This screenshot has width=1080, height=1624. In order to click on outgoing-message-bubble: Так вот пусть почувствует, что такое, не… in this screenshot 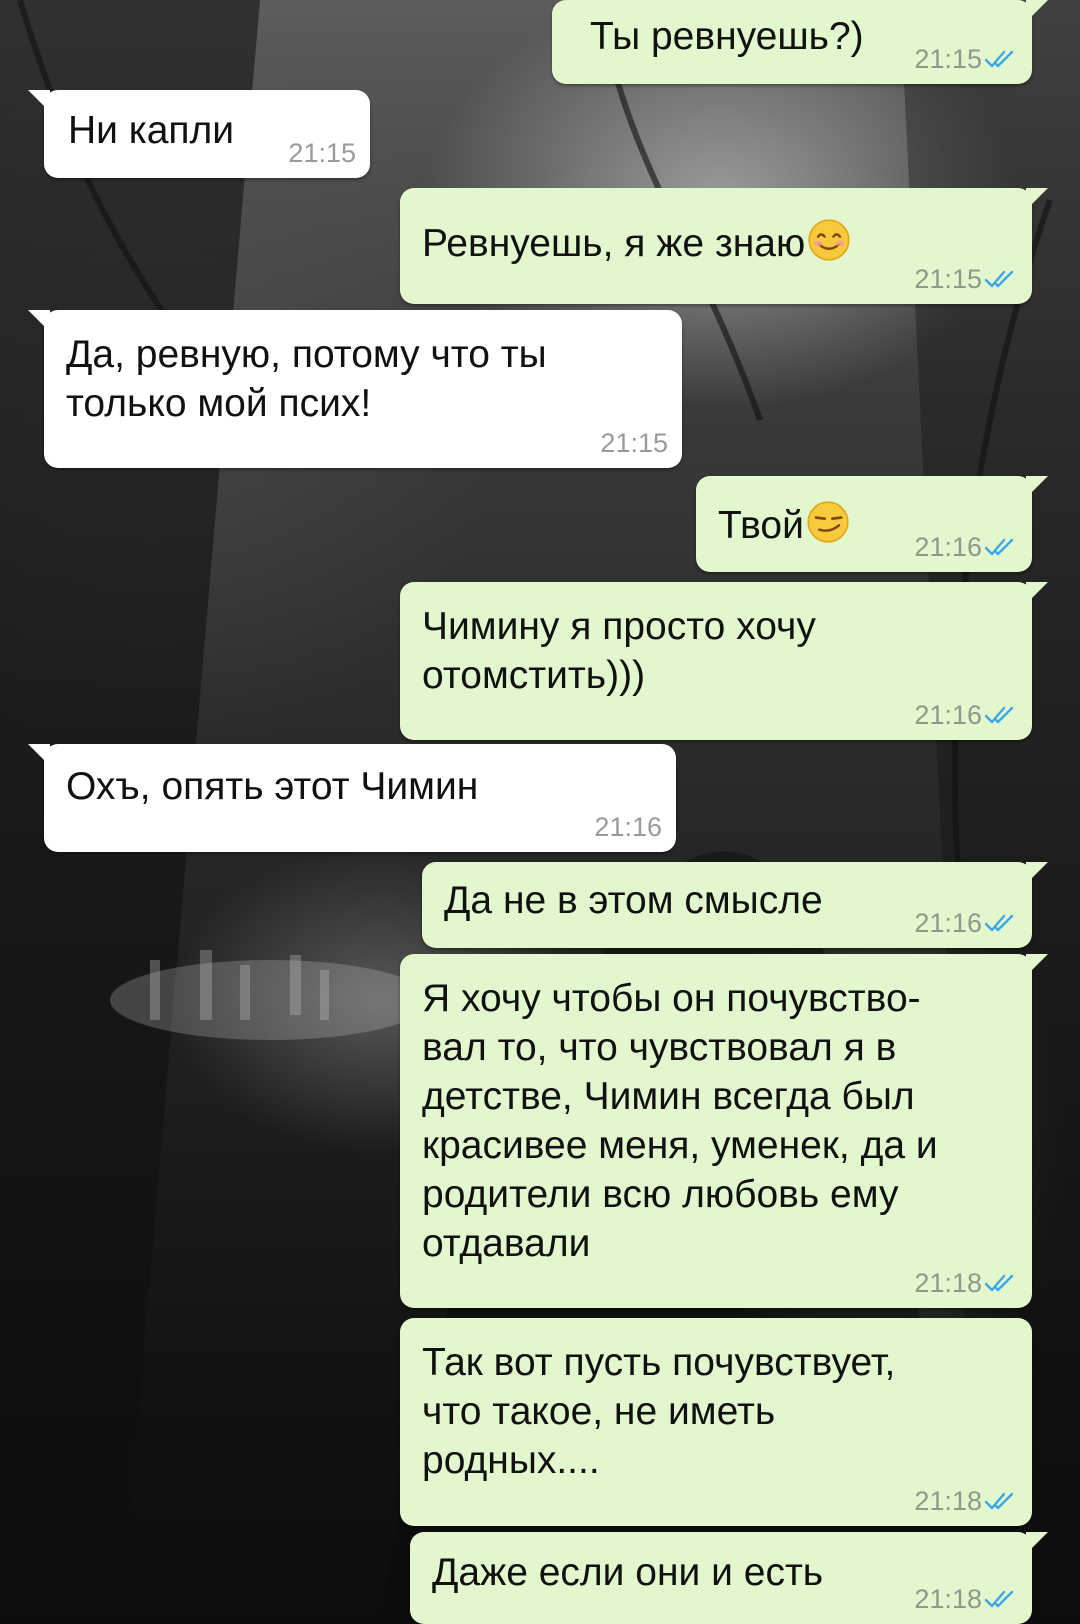, I will do `click(716, 1422)`.